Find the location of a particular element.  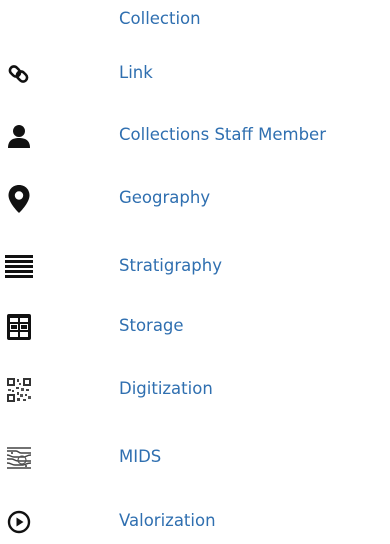

menu-item-label: Stratigraphy is located at coordinates (170, 265).